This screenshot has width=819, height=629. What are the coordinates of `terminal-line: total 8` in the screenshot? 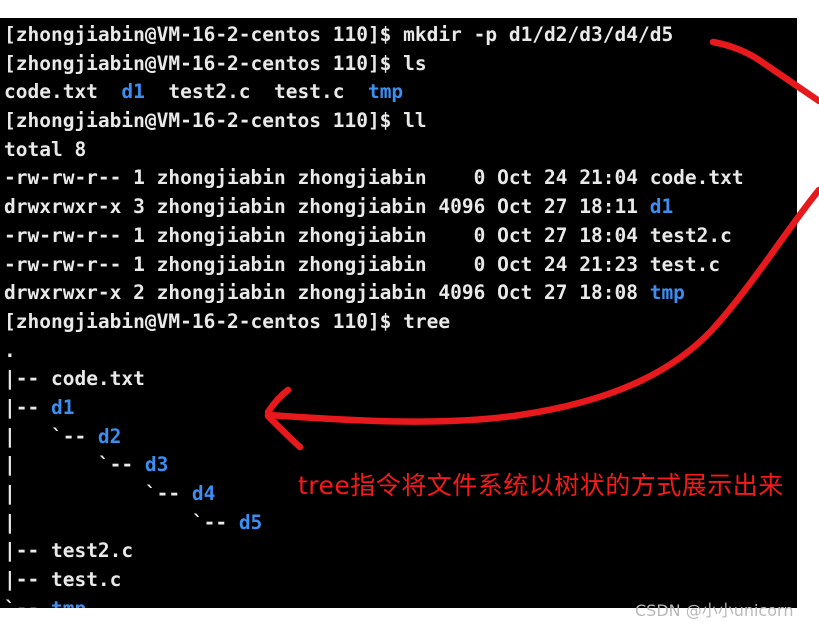 It's located at (400, 150).